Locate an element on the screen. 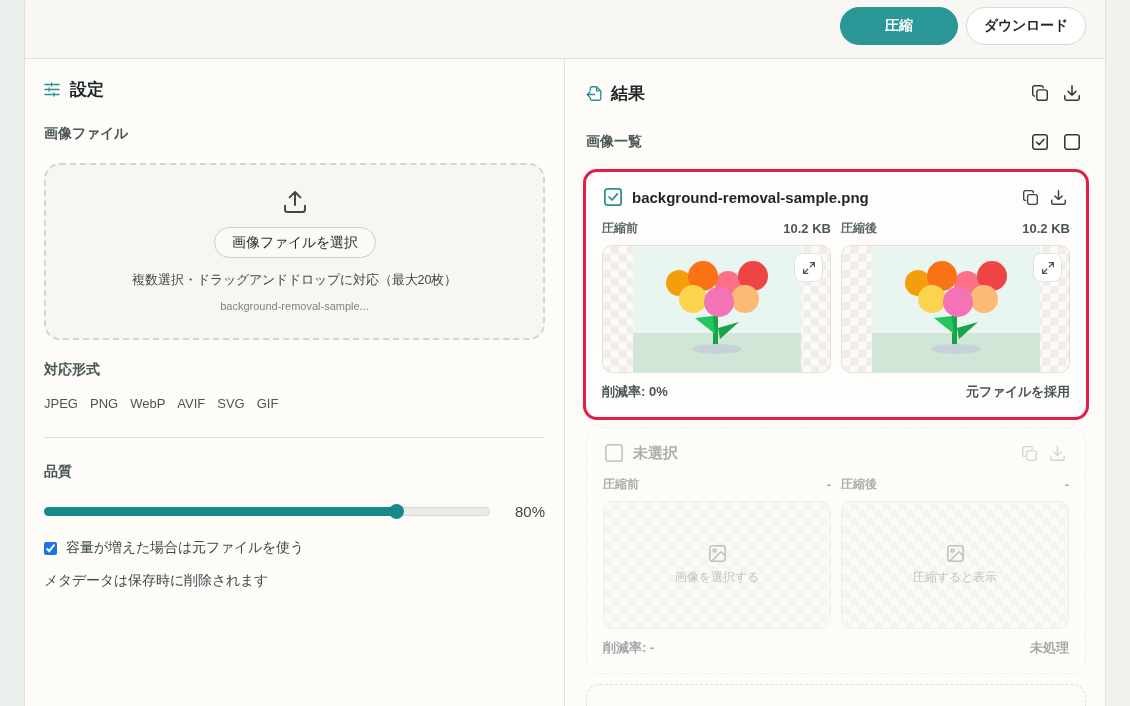 Image resolution: width=1130 pixels, height=706 pixels. format-label: JPEG is located at coordinates (61, 404).